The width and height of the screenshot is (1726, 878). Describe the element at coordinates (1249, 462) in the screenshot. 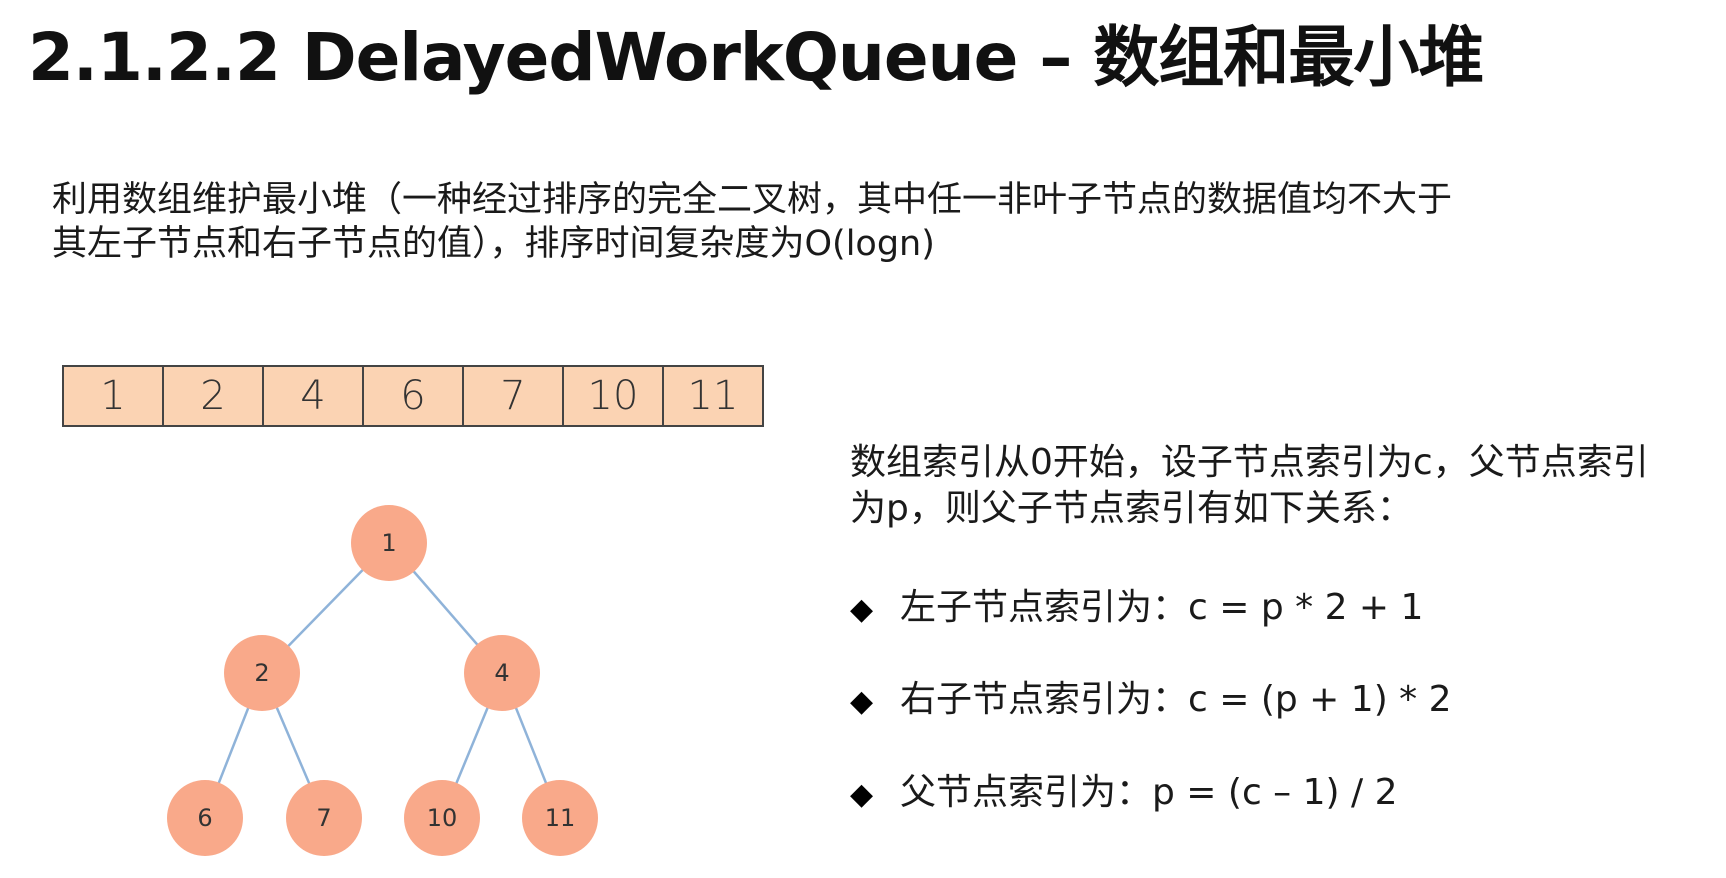

I see `relations-line-1: 数组索引从0开始，设子节点索引为c，父节点索引` at that location.